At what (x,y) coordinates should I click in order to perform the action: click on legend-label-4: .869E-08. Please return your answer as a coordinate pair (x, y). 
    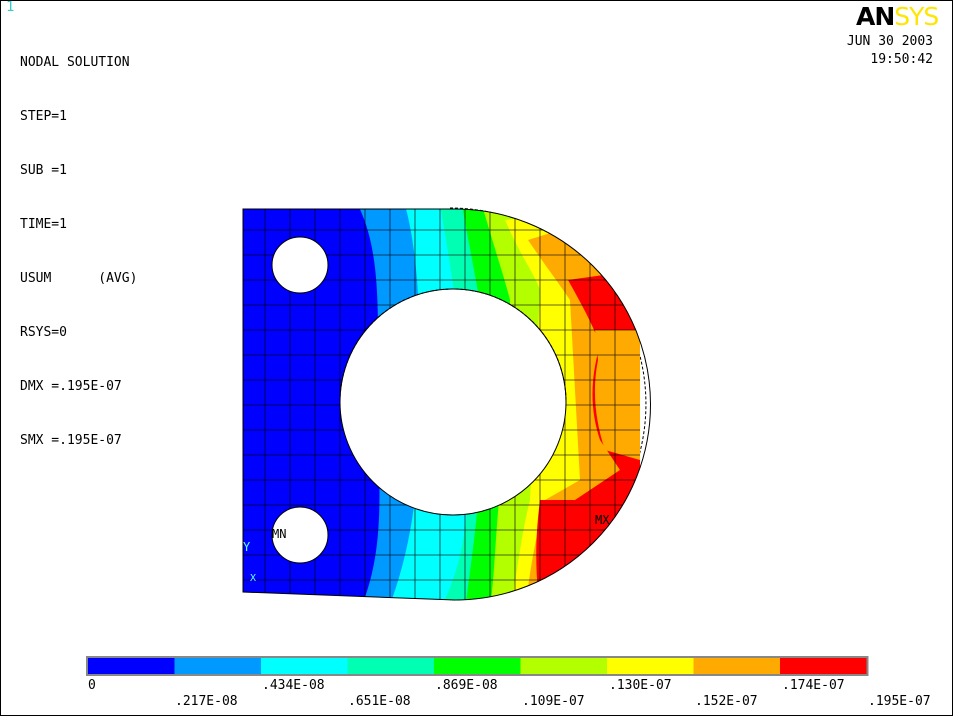
    Looking at the image, I should click on (466, 685).